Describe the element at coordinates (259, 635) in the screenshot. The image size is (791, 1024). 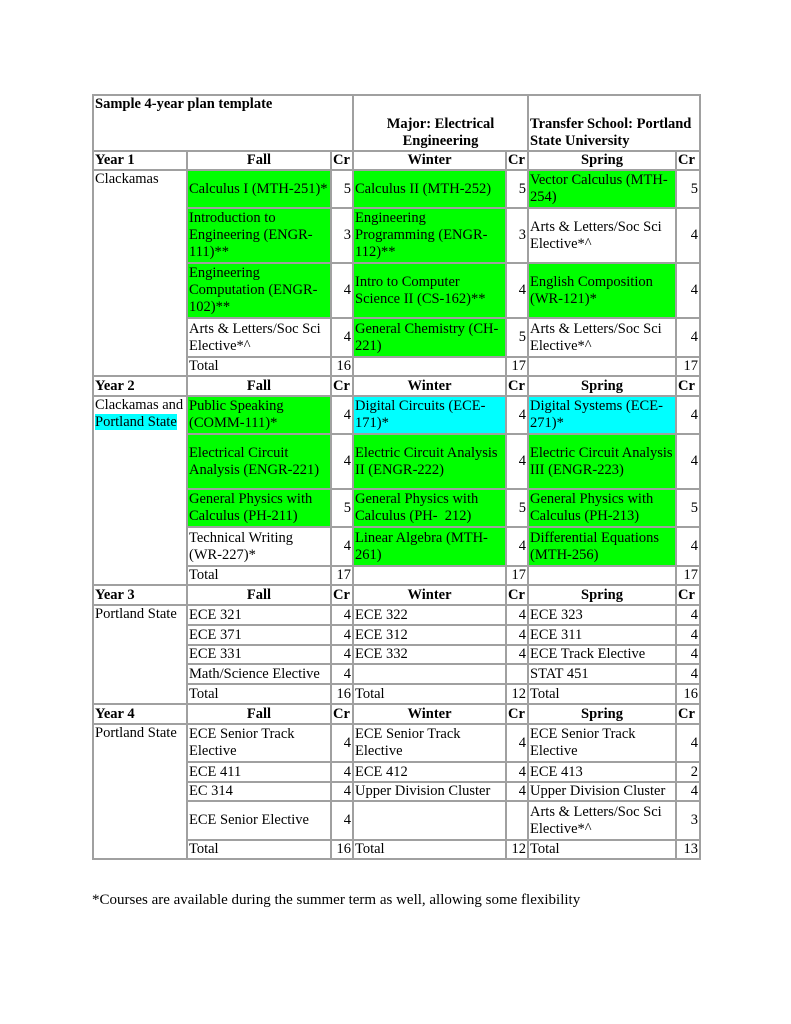
I see `course-cell: ECE 371` at that location.